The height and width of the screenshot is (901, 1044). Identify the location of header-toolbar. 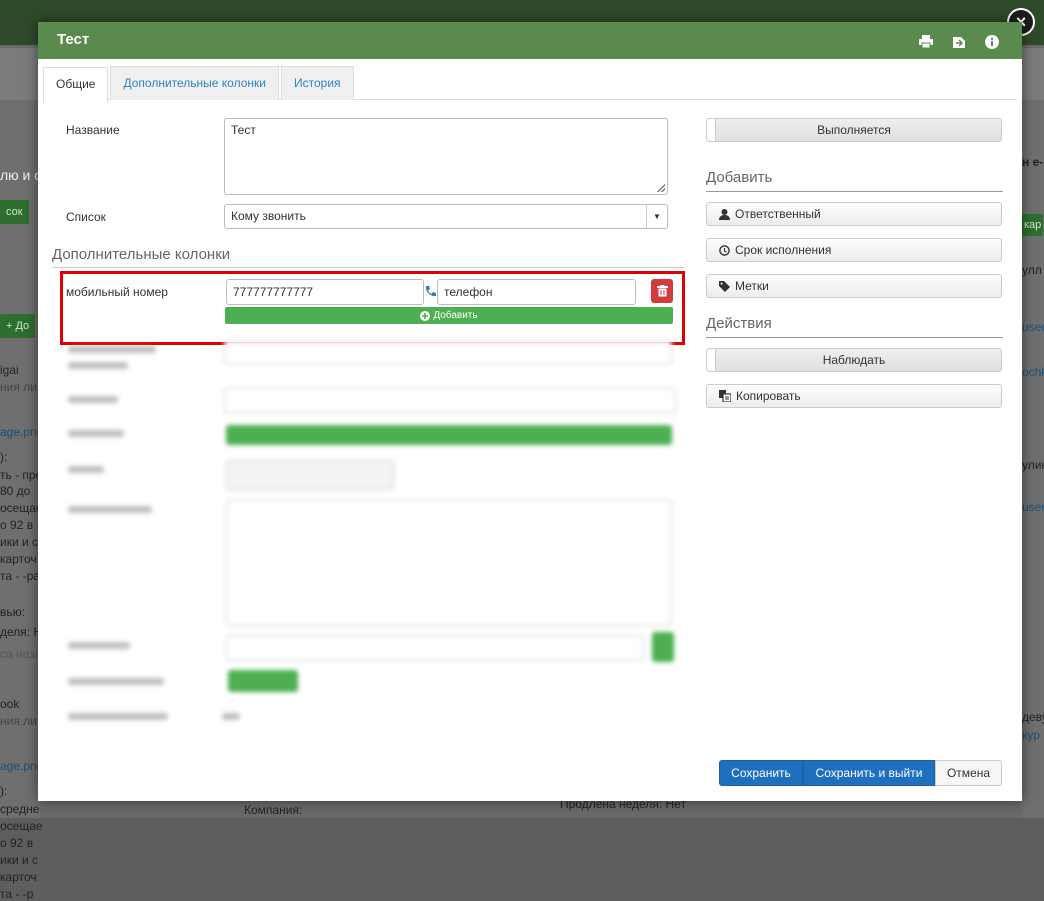
(958, 41).